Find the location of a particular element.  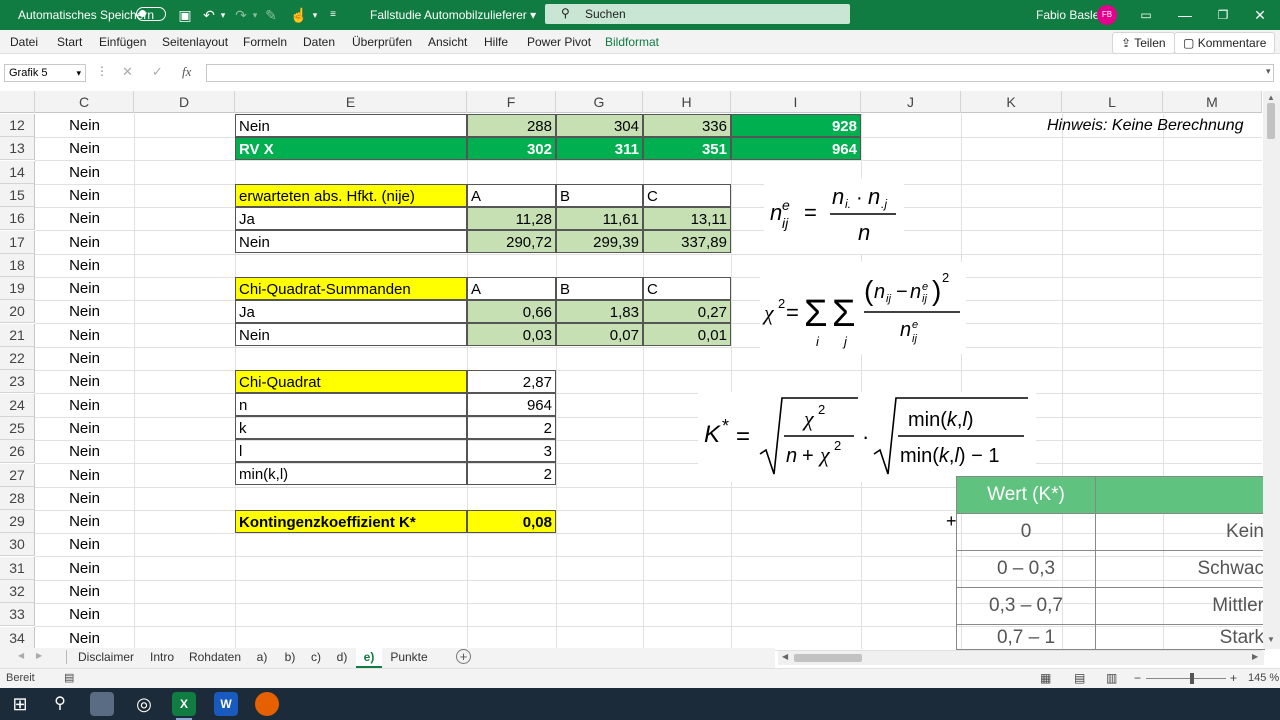

cell-e12: Nein is located at coordinates (351, 125).